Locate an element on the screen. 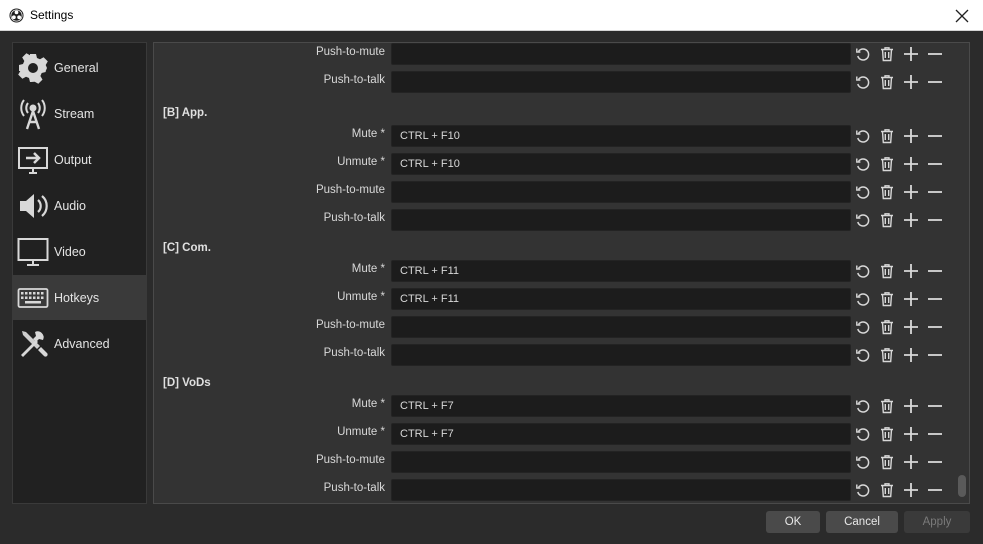 Image resolution: width=983 pixels, height=544 pixels. hotkey-label: Mute * is located at coordinates (368, 404).